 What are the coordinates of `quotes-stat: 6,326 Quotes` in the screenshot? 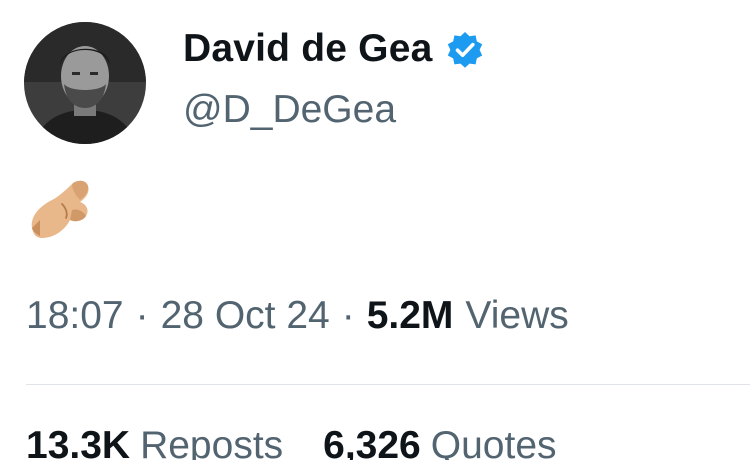 It's located at (439, 442).